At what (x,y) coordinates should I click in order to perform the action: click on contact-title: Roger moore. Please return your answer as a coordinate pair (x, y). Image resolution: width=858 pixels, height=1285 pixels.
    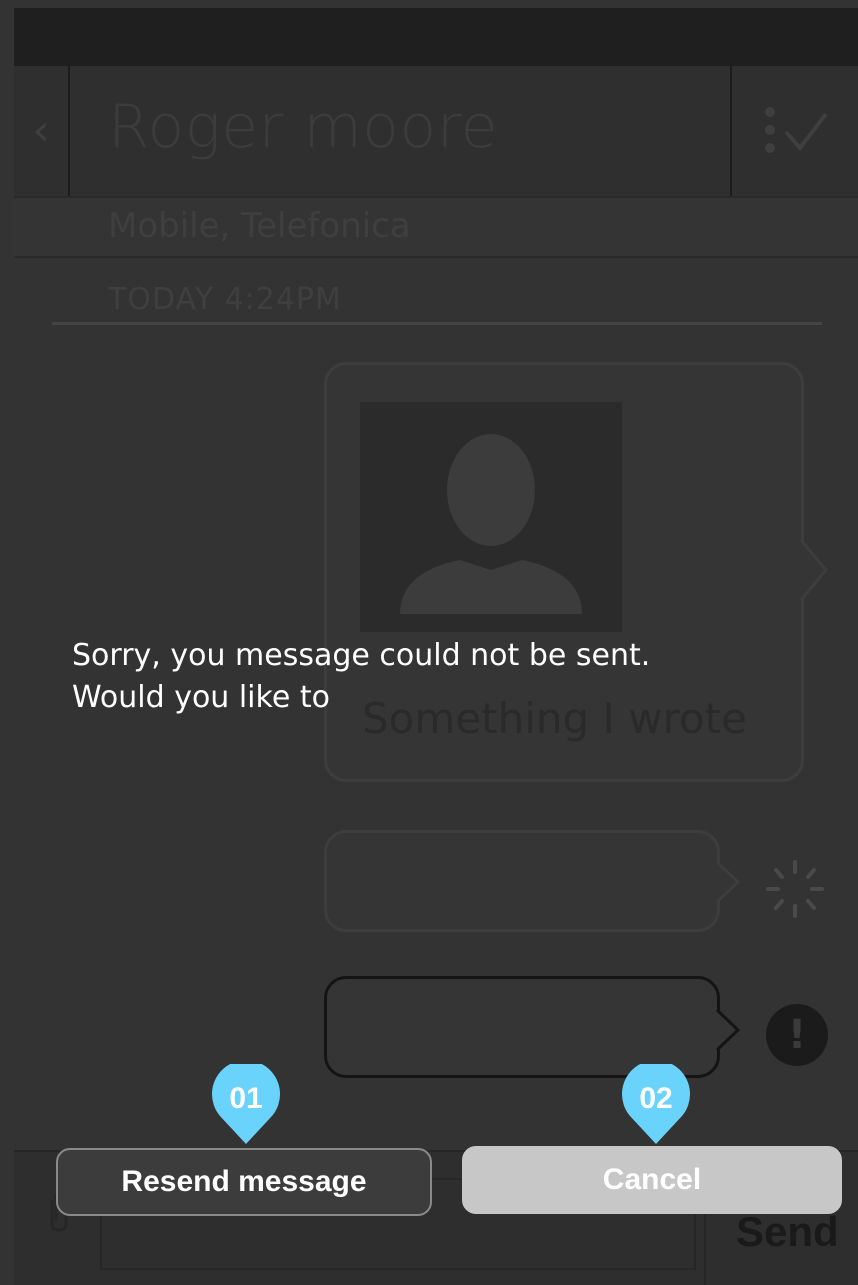
    Looking at the image, I should click on (303, 127).